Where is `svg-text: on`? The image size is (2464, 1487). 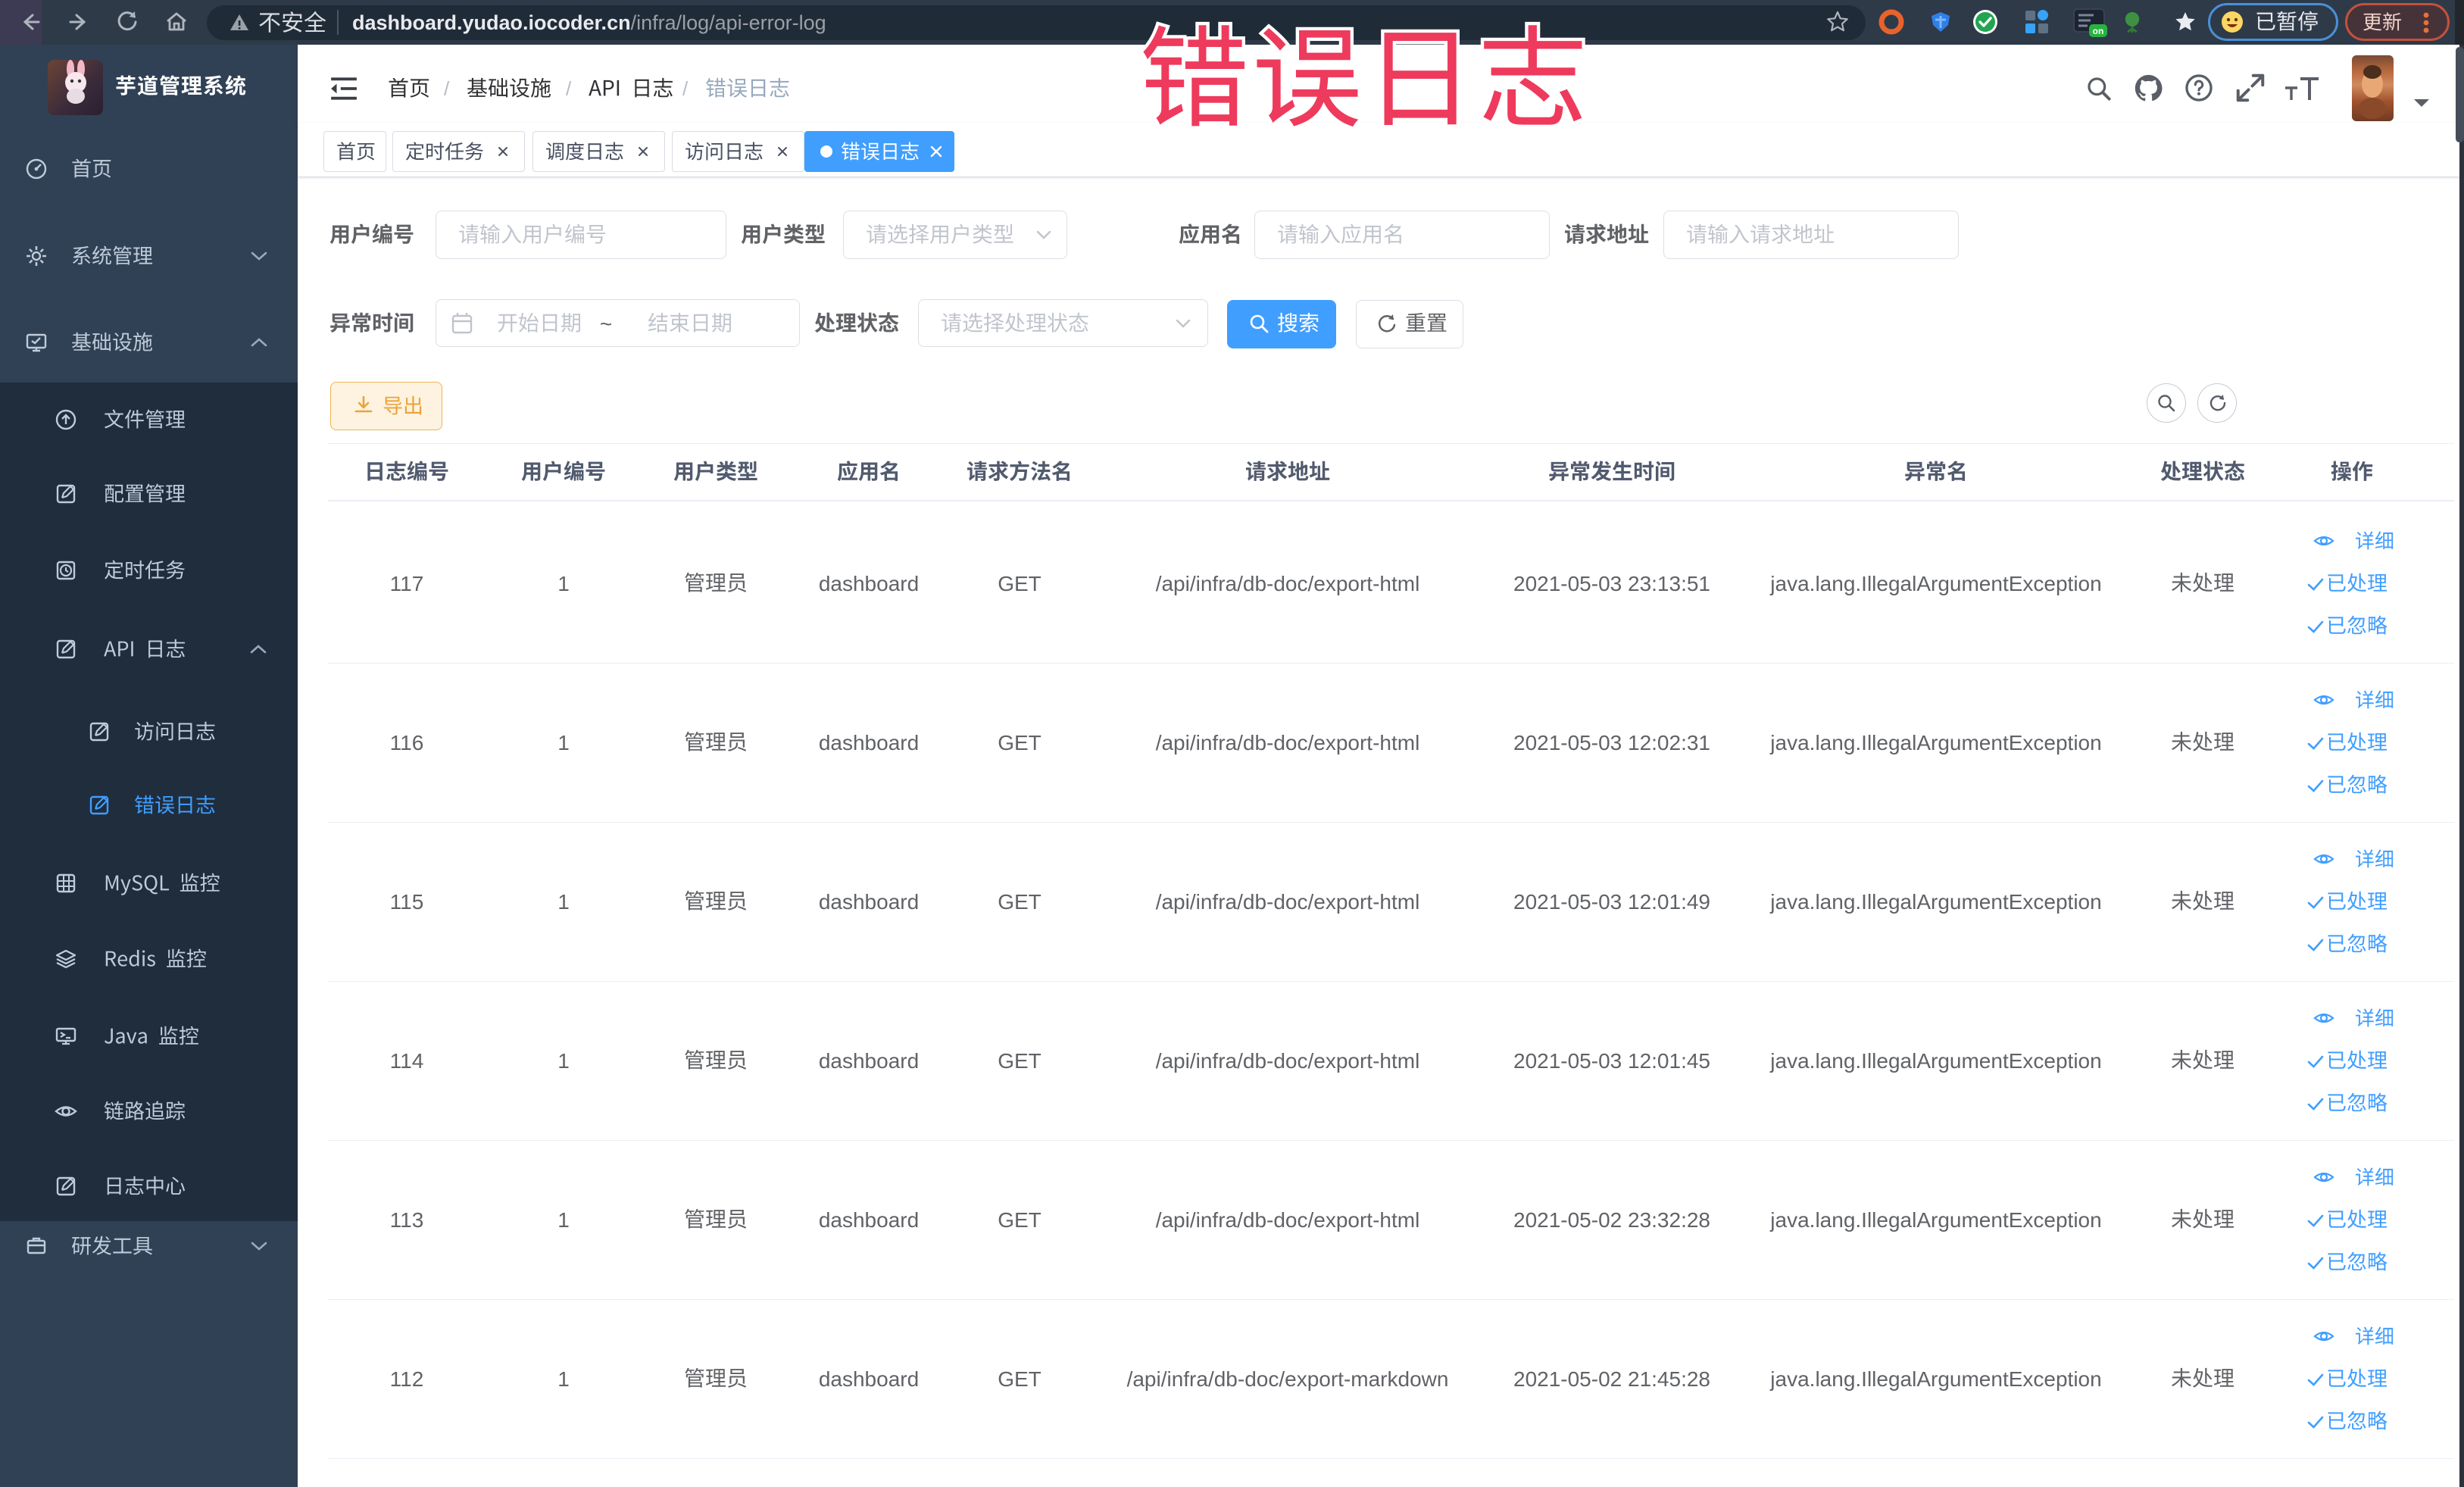
svg-text: on is located at coordinates (2098, 31).